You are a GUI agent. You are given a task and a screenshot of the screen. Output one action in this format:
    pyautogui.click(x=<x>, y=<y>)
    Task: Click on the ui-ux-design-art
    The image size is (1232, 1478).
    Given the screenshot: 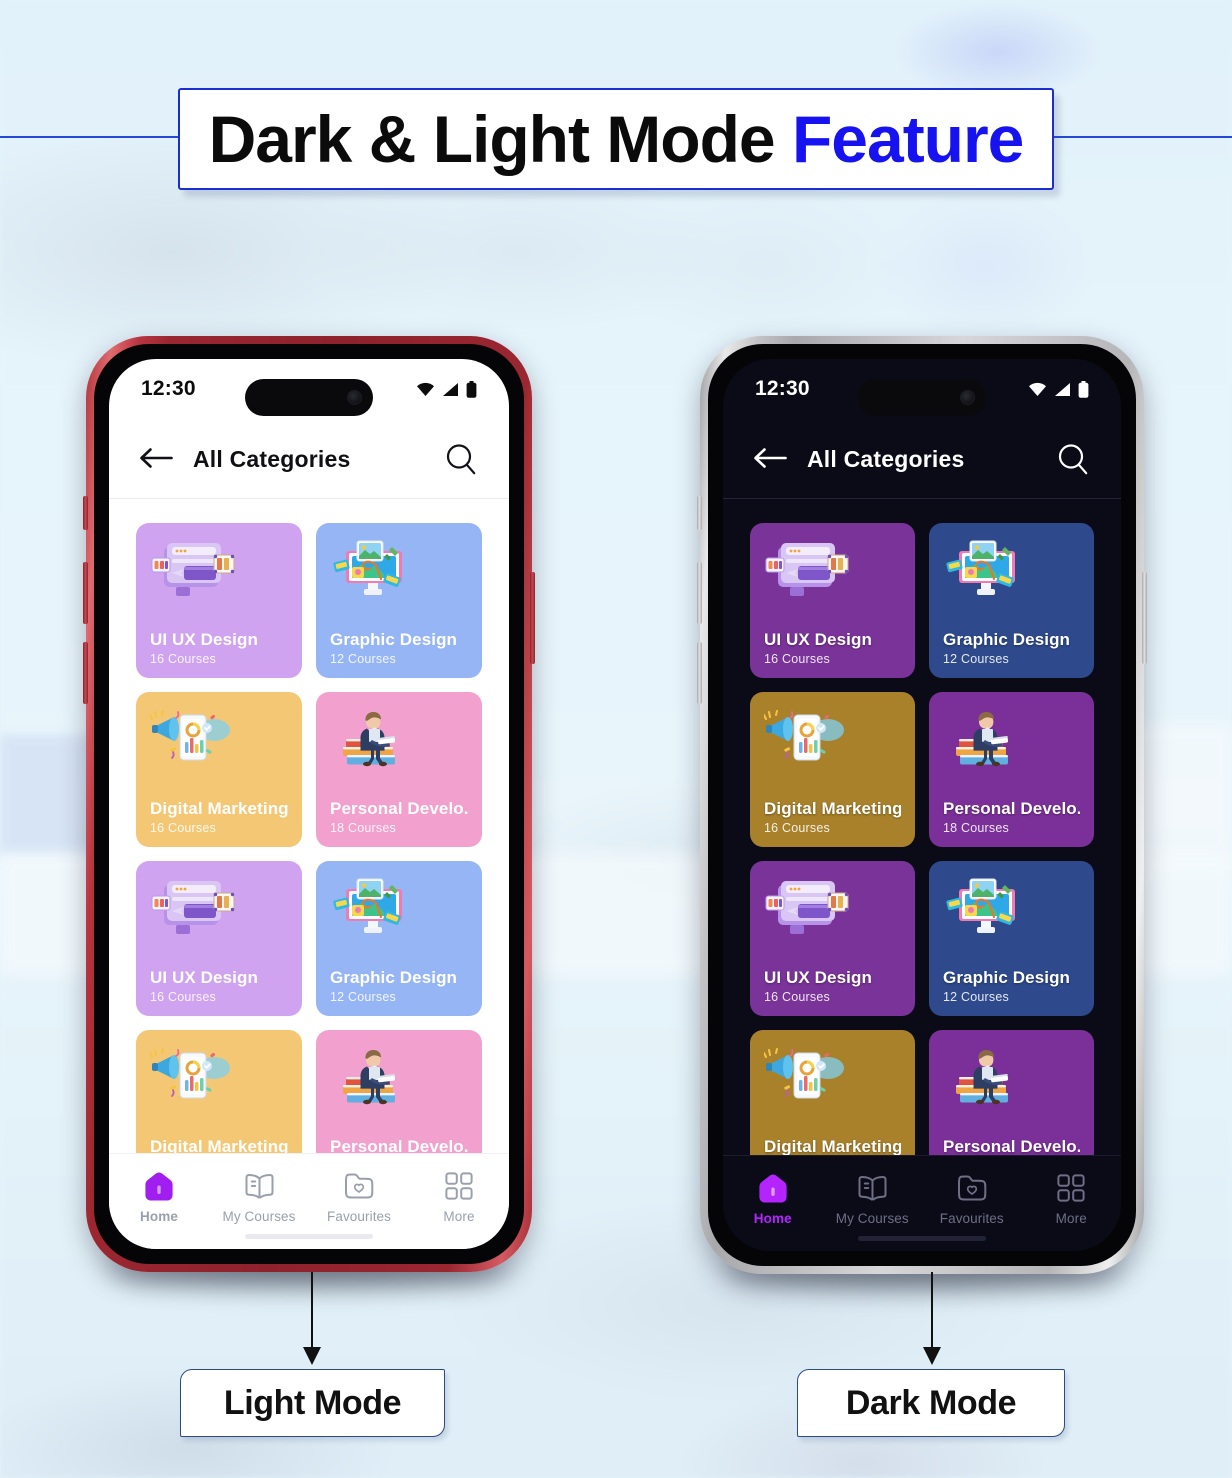 What is the action you would take?
    pyautogui.click(x=195, y=908)
    